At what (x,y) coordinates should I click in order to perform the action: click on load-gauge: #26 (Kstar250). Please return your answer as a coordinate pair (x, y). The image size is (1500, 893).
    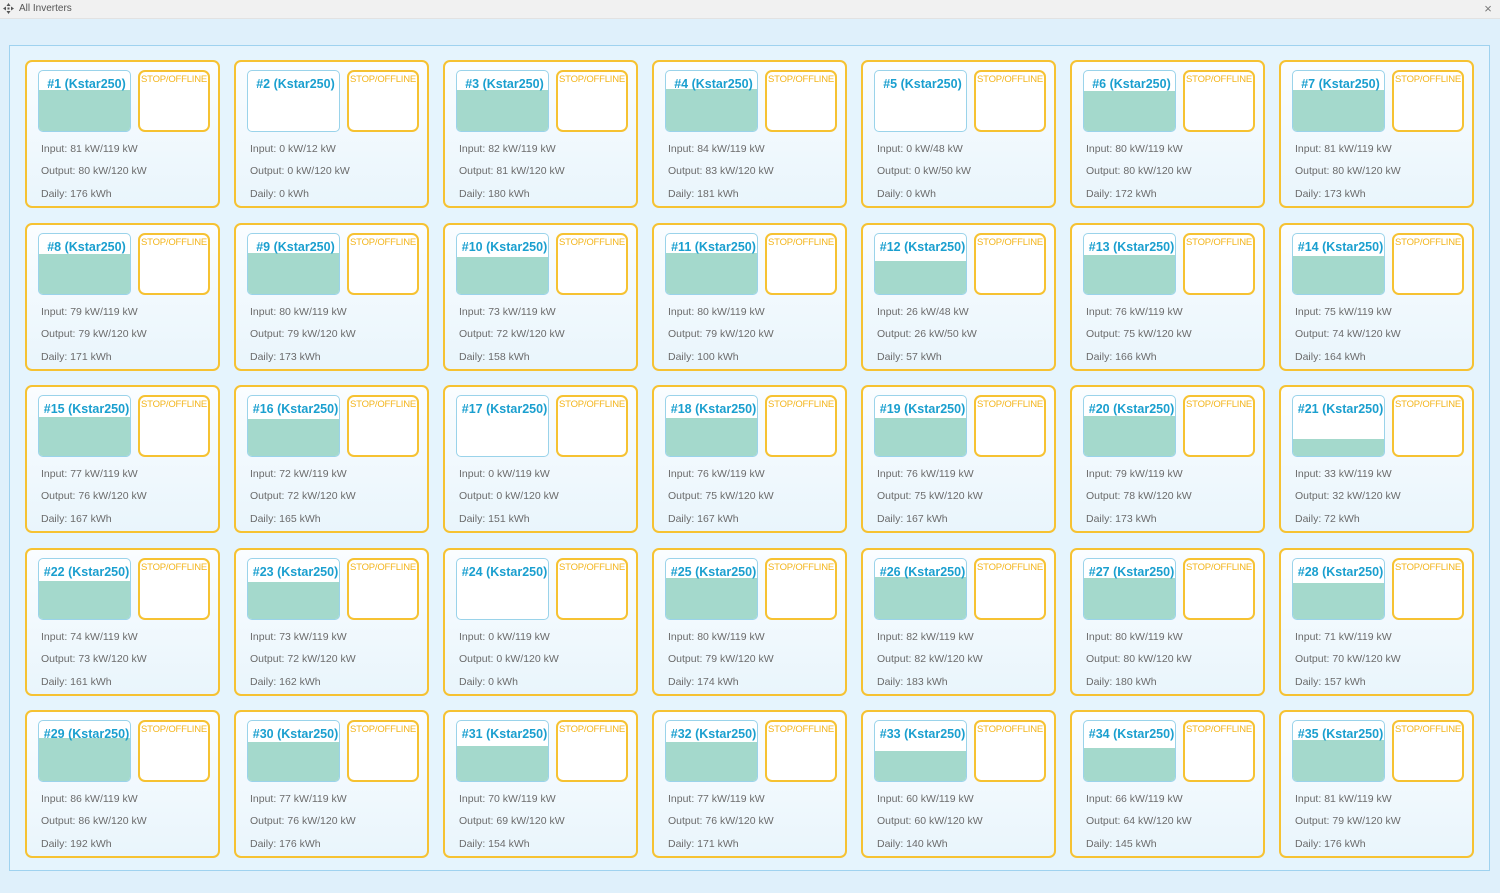
    Looking at the image, I should click on (920, 588).